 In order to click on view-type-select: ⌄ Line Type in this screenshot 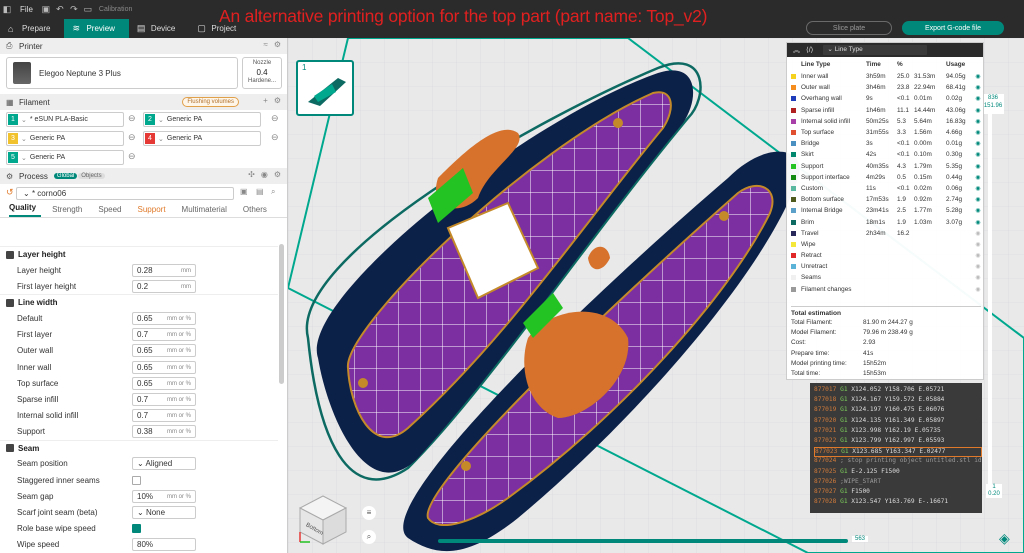, I will do `click(875, 50)`.